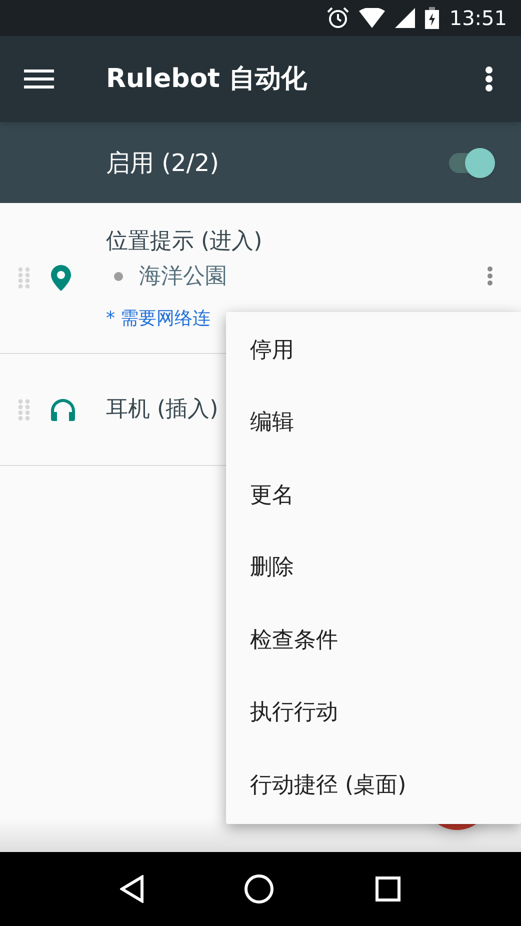 This screenshot has width=521, height=926. I want to click on clock: 13:51, so click(478, 18).